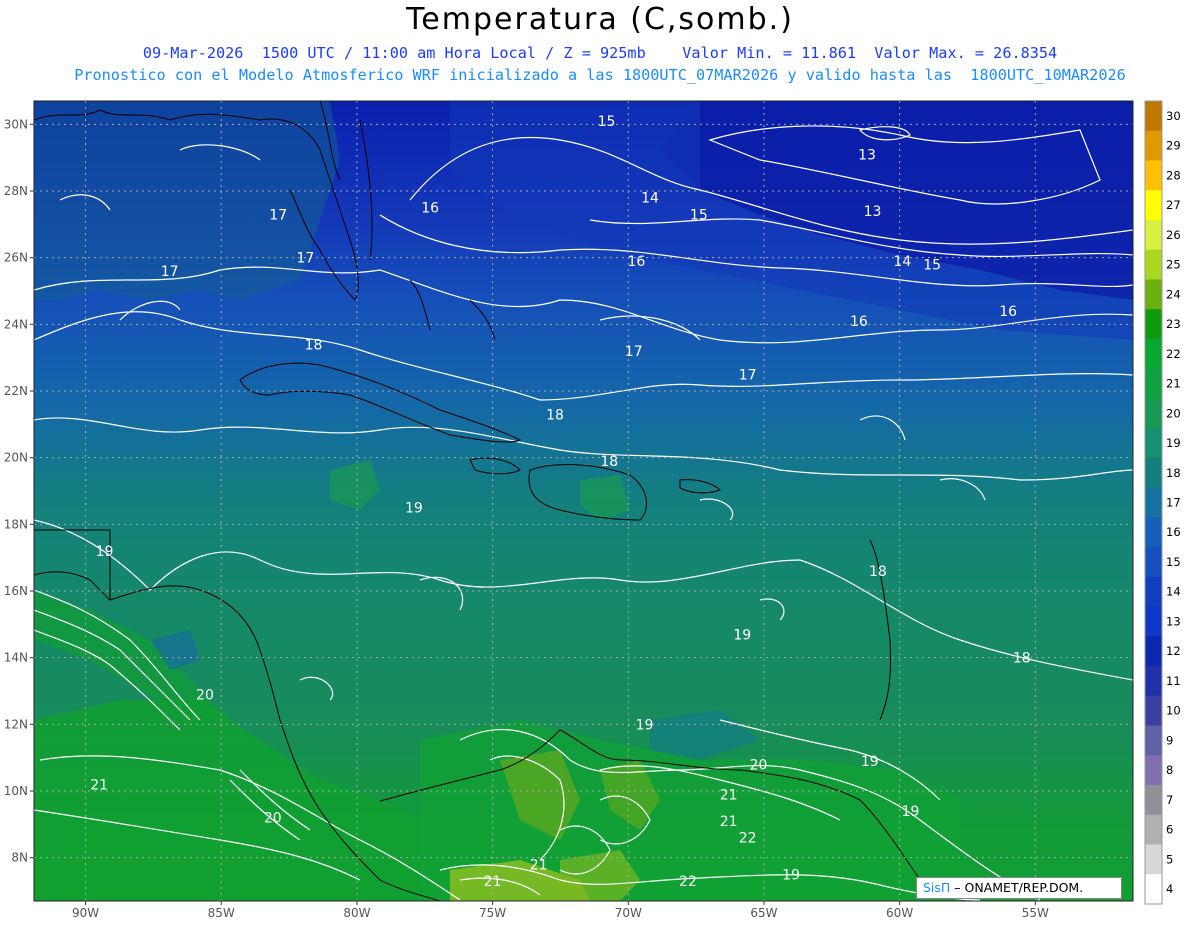 This screenshot has width=1200, height=927. What do you see at coordinates (1173, 651) in the screenshot?
I see `colorbar-label: 12` at bounding box center [1173, 651].